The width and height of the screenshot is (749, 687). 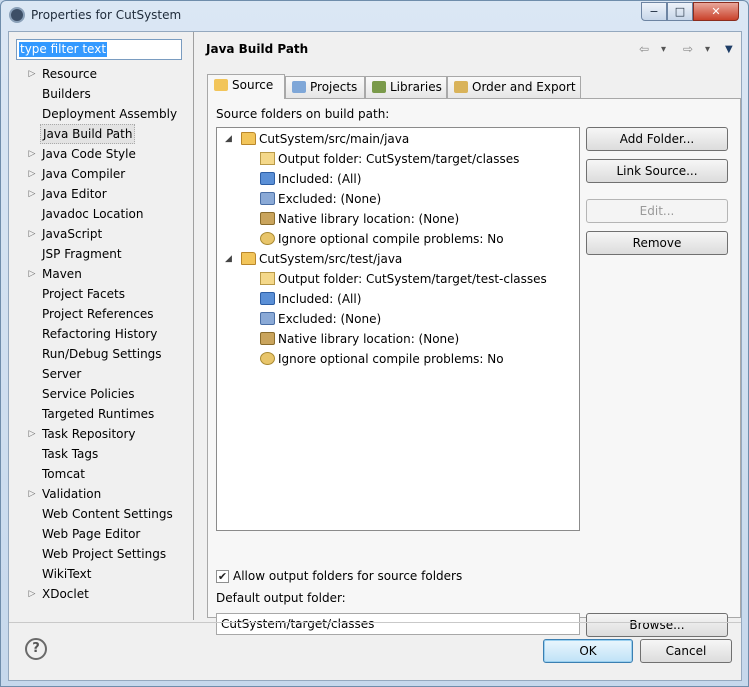 What do you see at coordinates (267, 158) in the screenshot?
I see `output-folder-icon` at bounding box center [267, 158].